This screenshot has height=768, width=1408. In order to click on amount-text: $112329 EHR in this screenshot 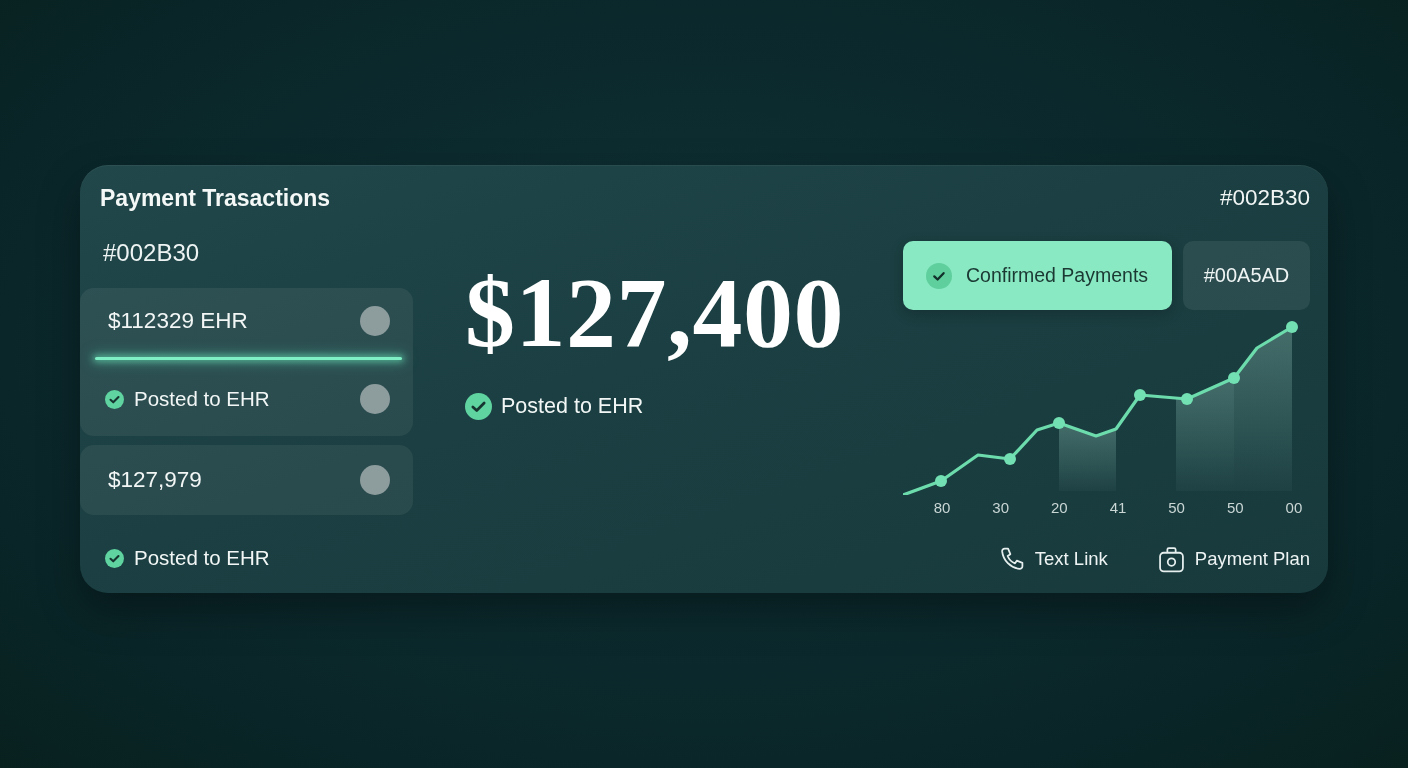, I will do `click(178, 321)`.